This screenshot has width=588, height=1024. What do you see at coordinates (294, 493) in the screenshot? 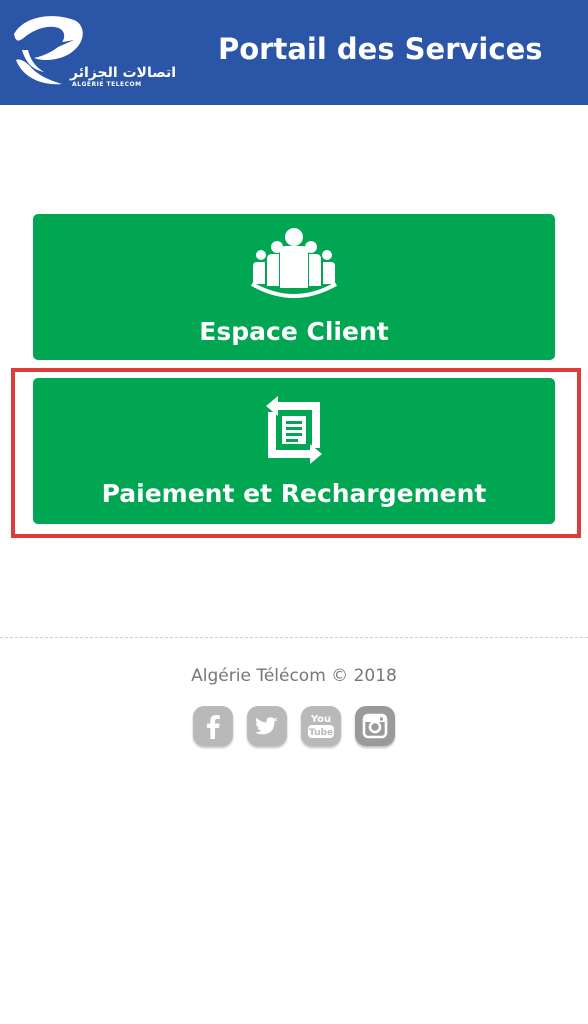
I see `paiement-rechargement-label: Paiement et Rechargement` at bounding box center [294, 493].